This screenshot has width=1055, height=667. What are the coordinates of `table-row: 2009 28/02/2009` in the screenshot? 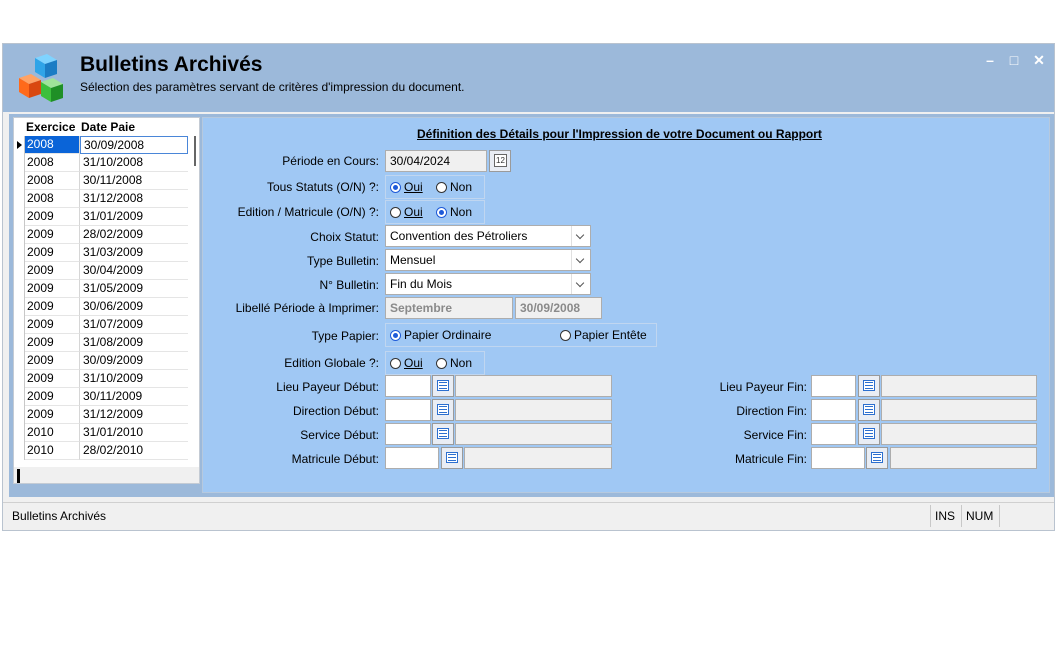 It's located at (102, 235).